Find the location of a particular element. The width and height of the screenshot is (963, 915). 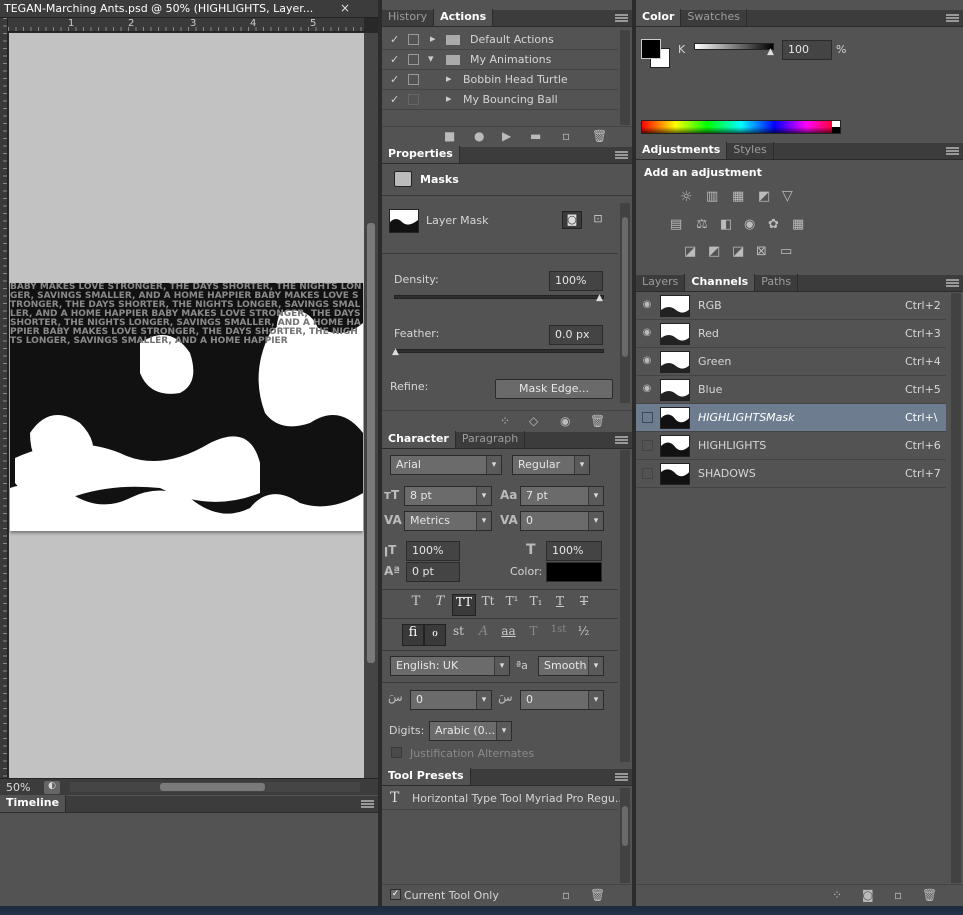

channel-row-red: ◉ Red Ctrl+3 is located at coordinates (791, 334).